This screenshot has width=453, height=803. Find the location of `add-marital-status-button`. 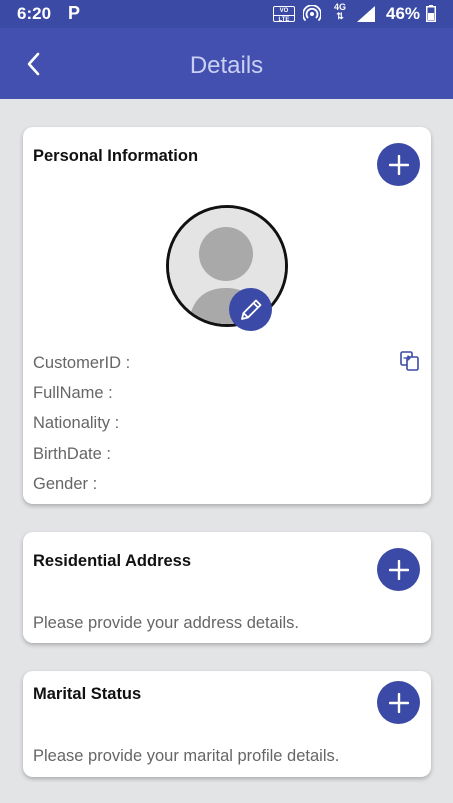

add-marital-status-button is located at coordinates (398, 702).